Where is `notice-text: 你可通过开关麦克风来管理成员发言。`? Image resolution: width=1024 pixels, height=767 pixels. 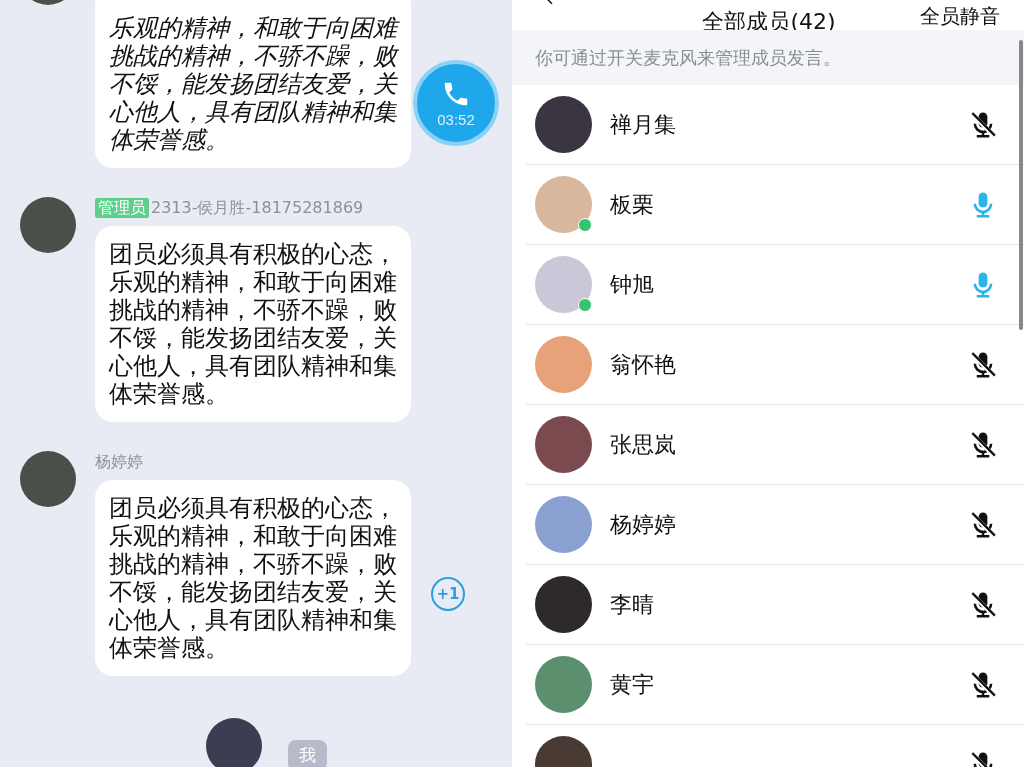 notice-text: 你可通过开关麦克风来管理成员发言。 is located at coordinates (768, 57).